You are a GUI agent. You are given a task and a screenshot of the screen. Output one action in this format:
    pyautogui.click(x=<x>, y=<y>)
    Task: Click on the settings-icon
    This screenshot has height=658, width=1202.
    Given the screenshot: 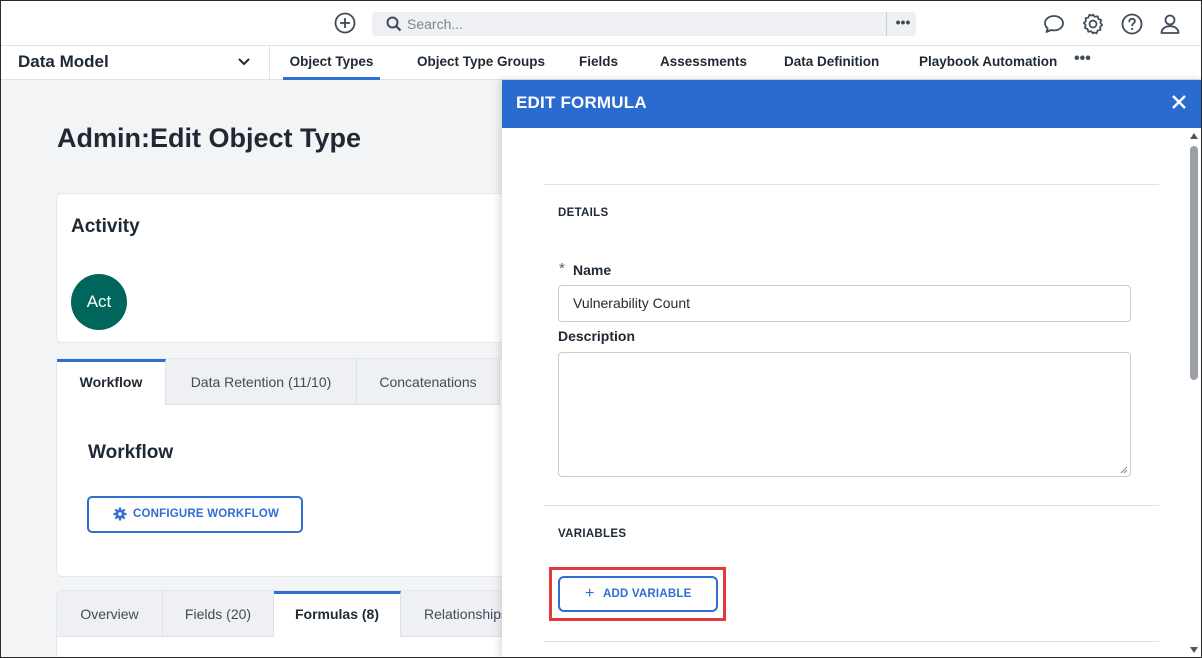 What is the action you would take?
    pyautogui.click(x=1093, y=24)
    